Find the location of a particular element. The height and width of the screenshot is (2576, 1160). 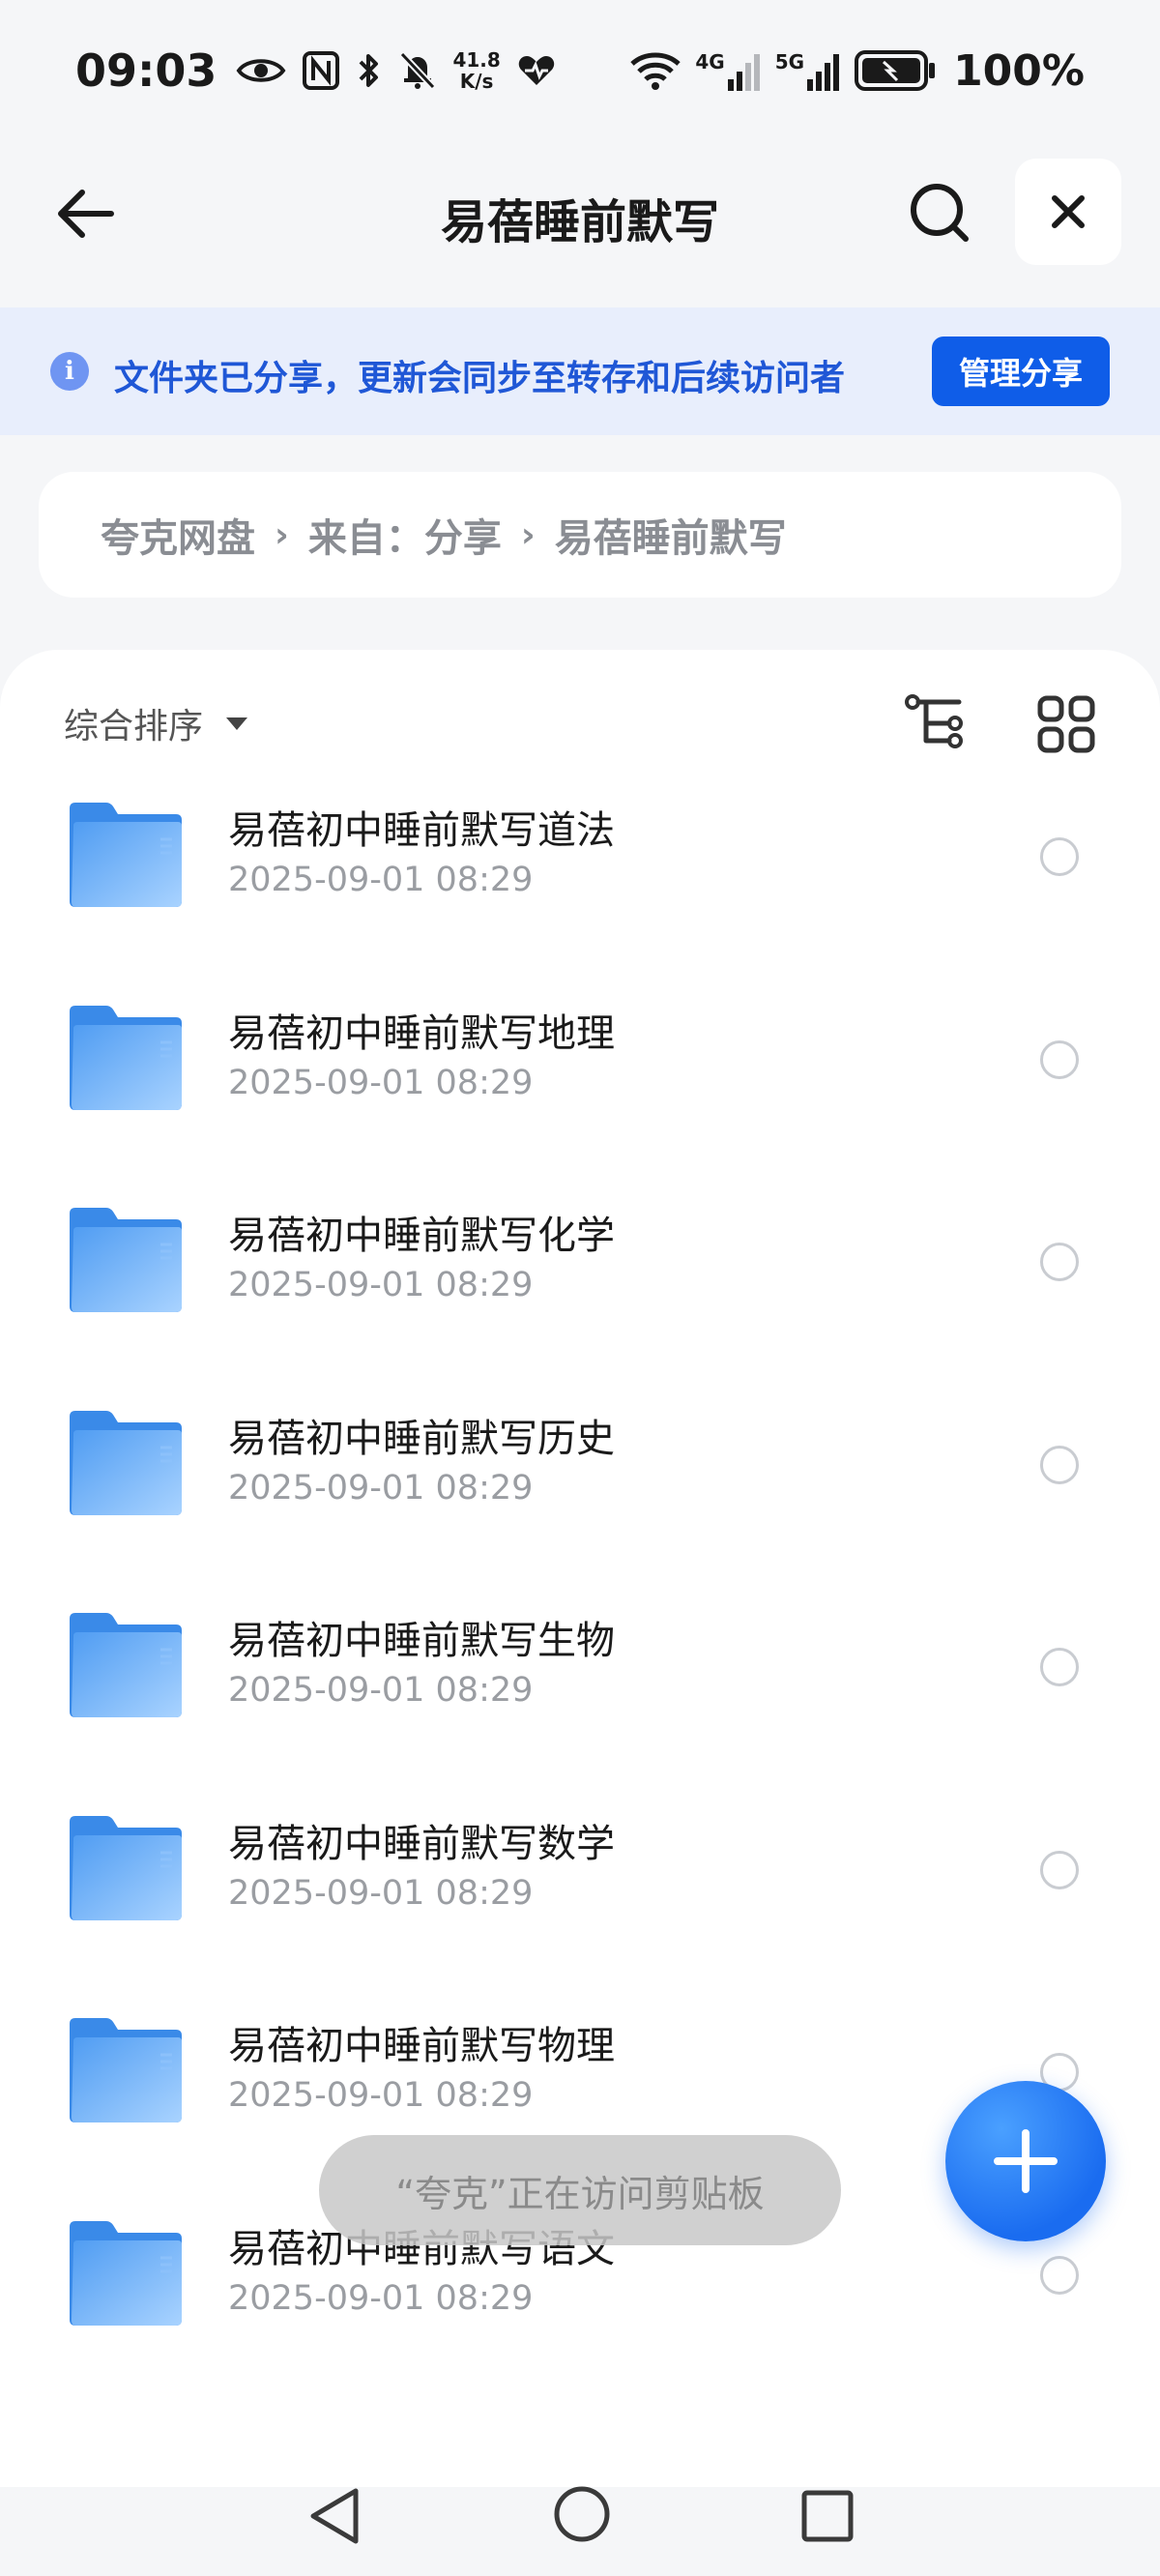

sort-dropdown: 综合排序 is located at coordinates (156, 723).